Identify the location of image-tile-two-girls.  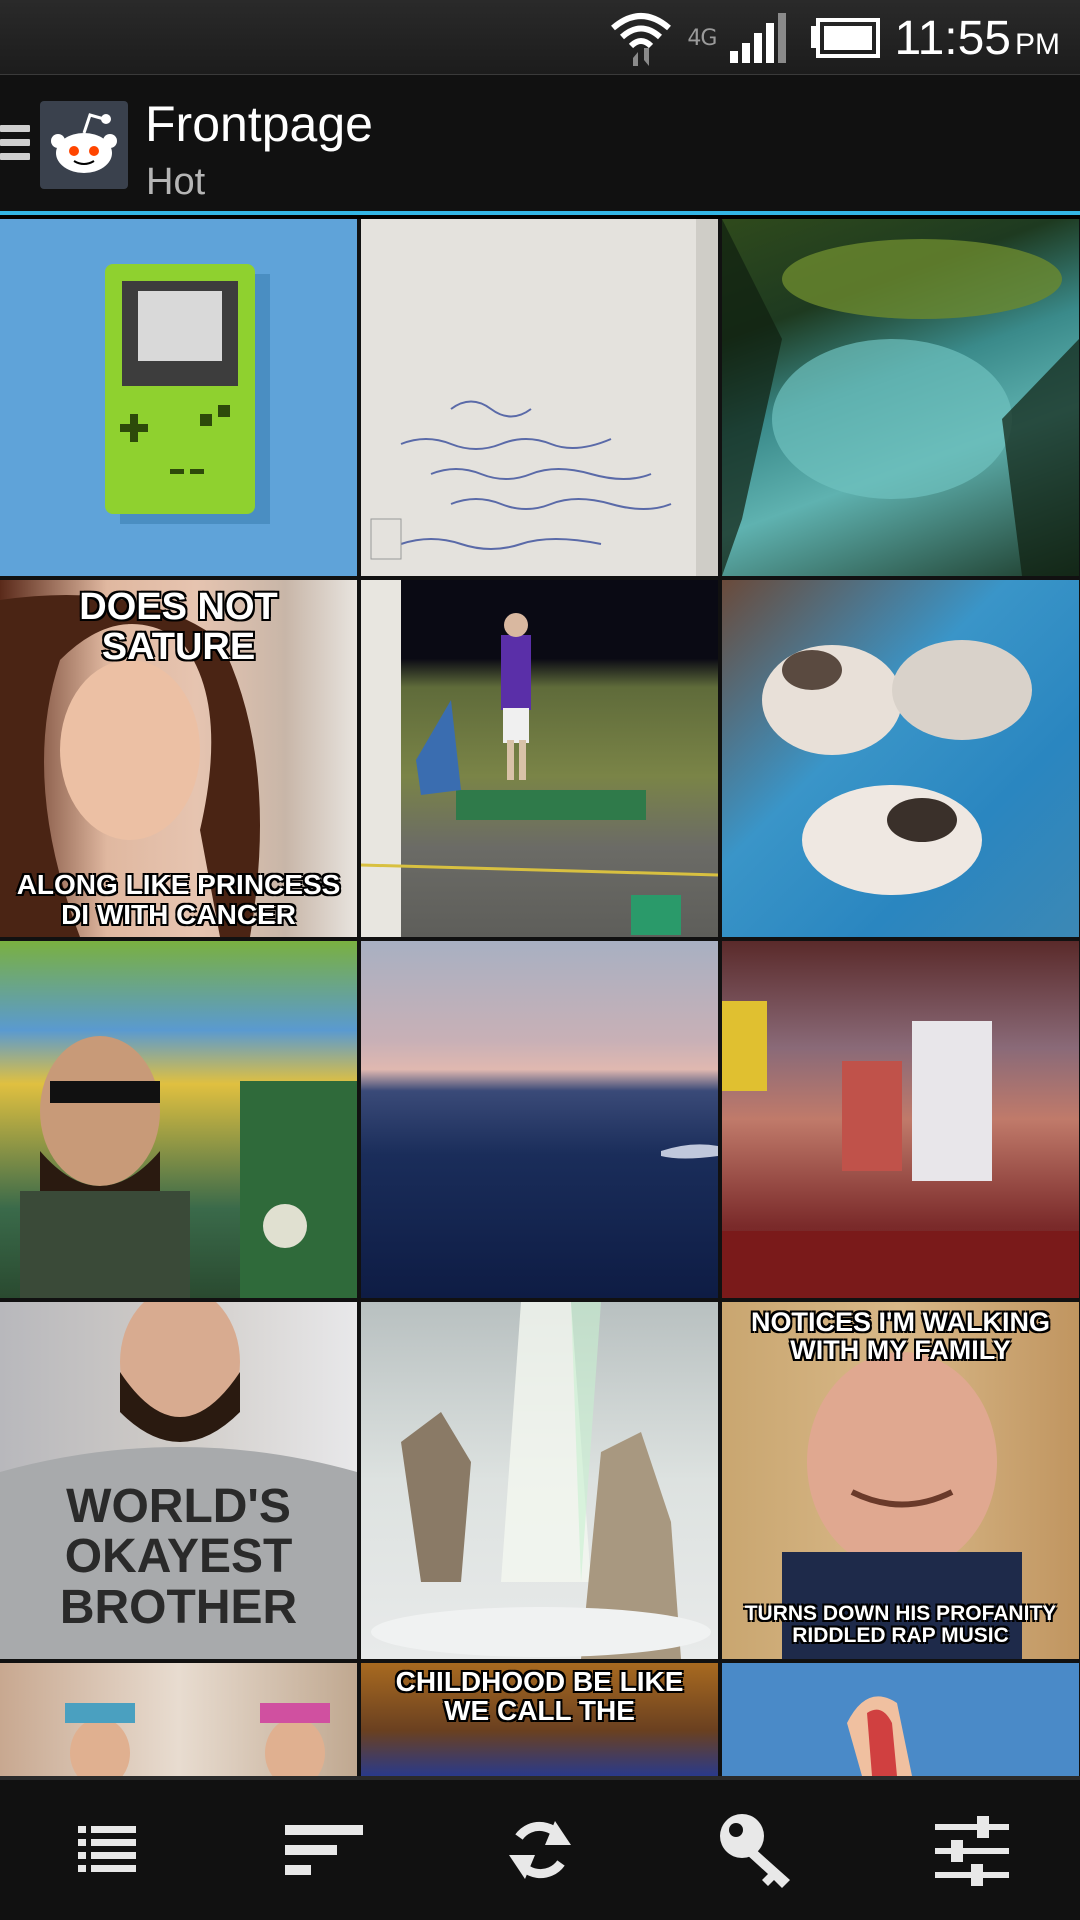
(178, 1719).